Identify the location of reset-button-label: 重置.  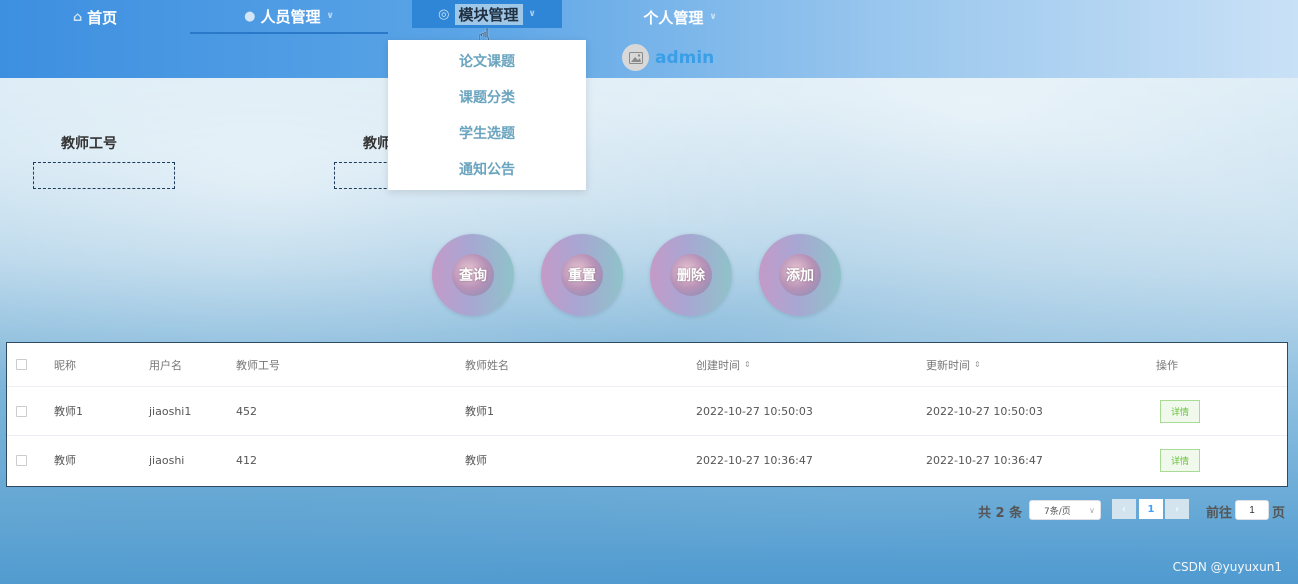
(582, 275).